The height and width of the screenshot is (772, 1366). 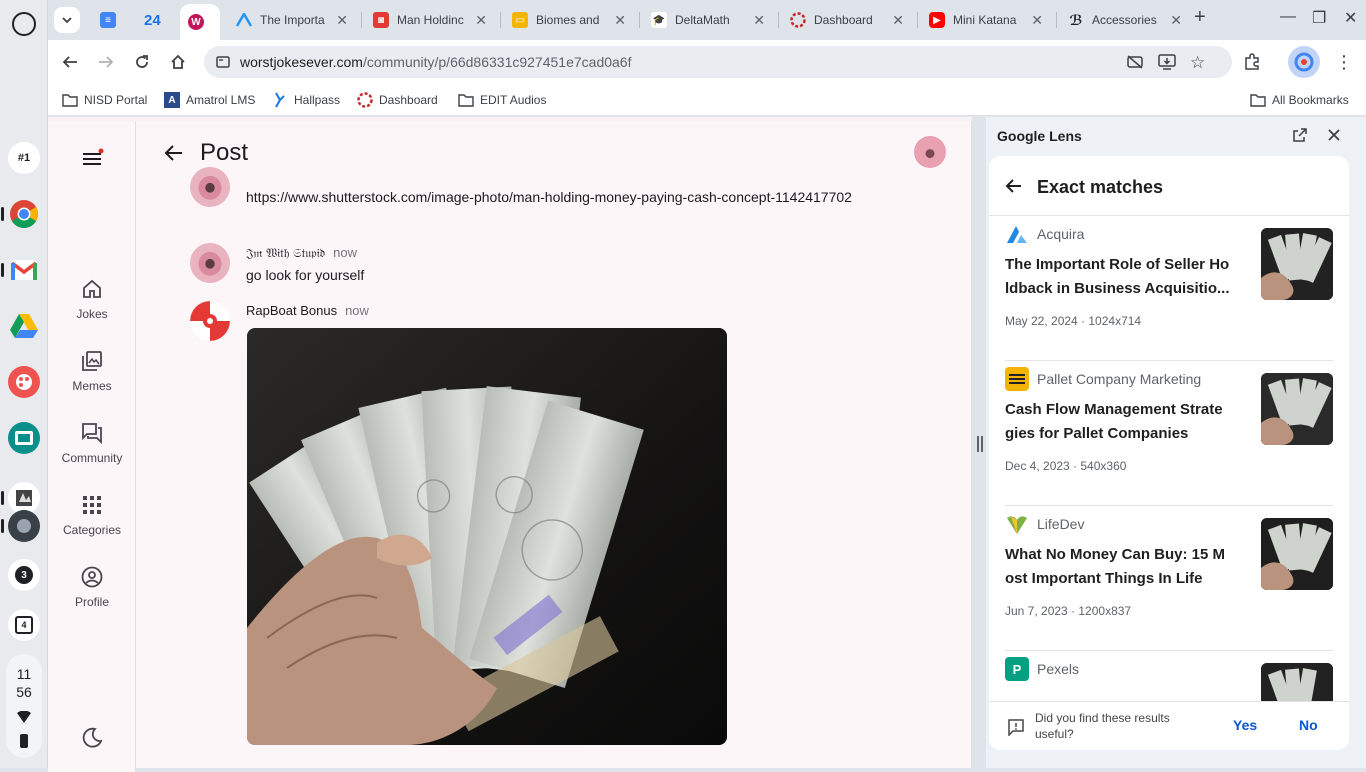 I want to click on nav-community: Community, so click(x=92, y=443).